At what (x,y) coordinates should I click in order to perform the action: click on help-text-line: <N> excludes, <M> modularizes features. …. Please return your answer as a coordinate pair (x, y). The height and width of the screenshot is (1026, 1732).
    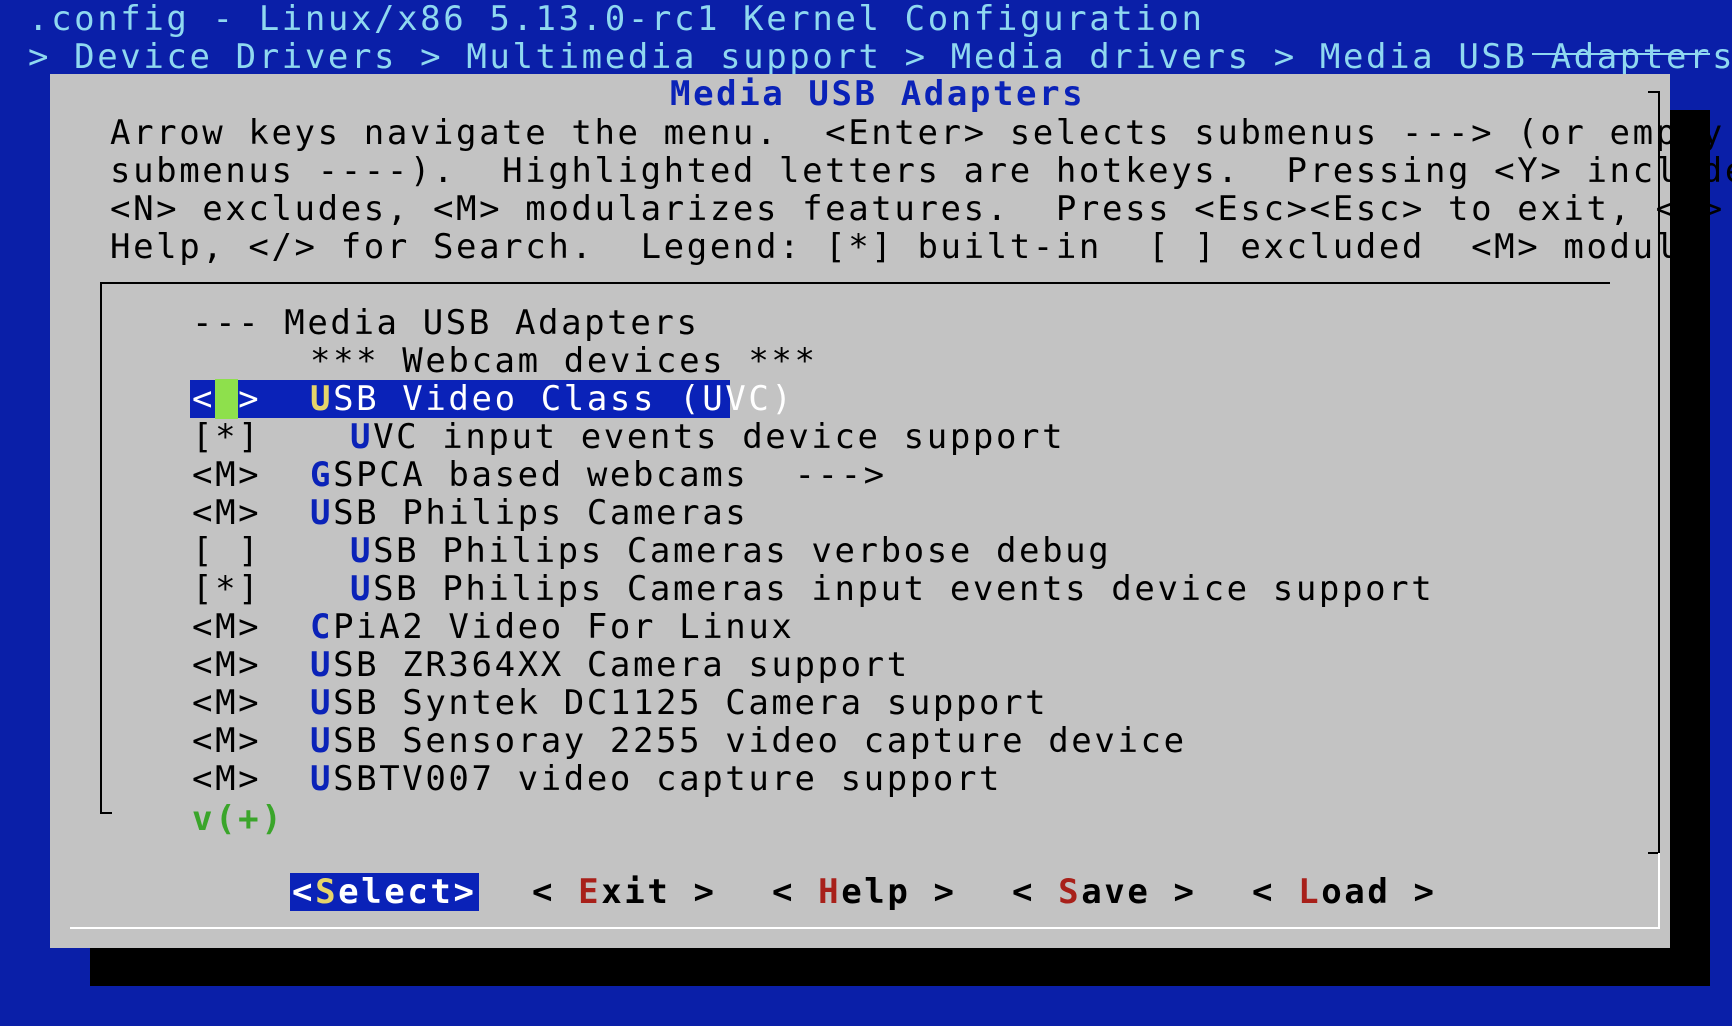
    Looking at the image, I should click on (921, 209).